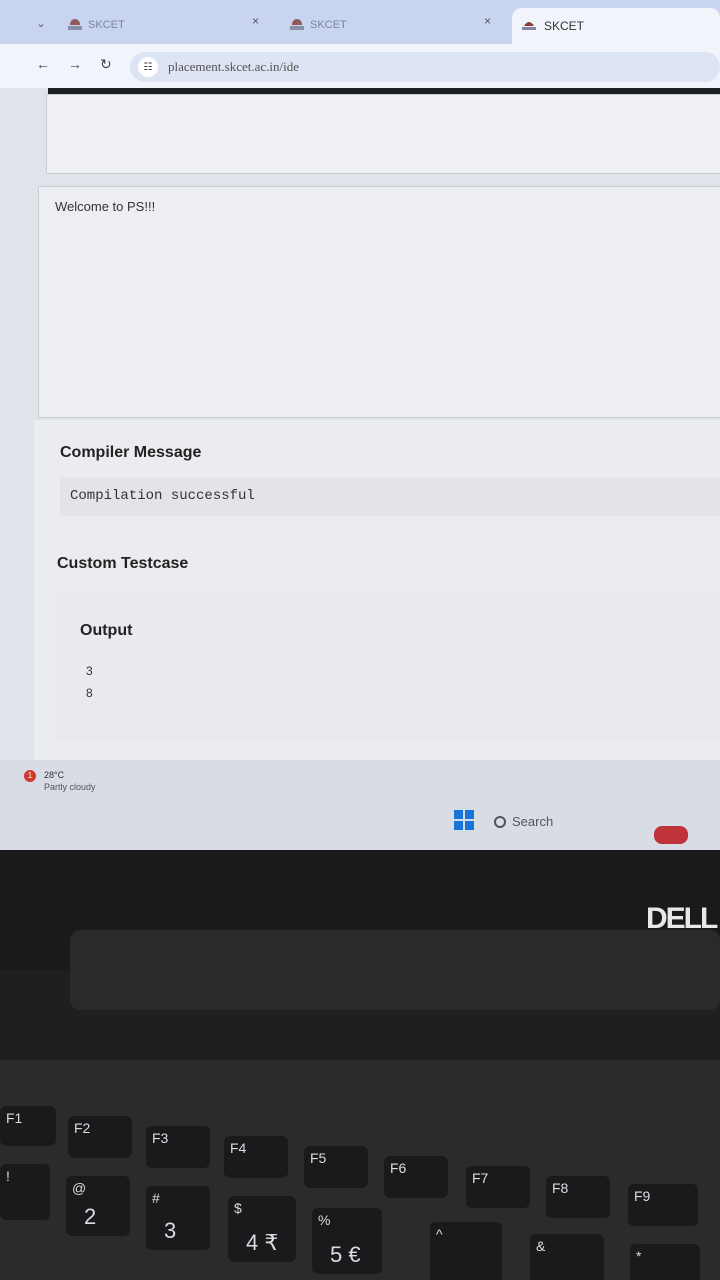 This screenshot has width=720, height=1280. I want to click on notification-badge: 1, so click(30, 776).